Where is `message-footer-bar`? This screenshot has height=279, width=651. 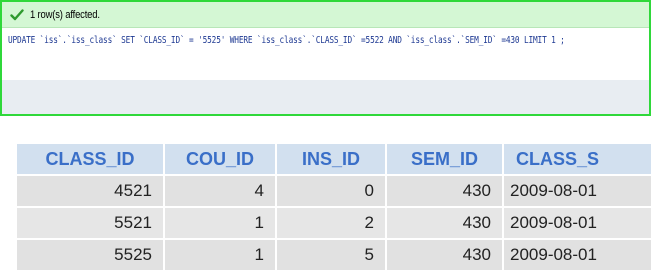 message-footer-bar is located at coordinates (325, 97).